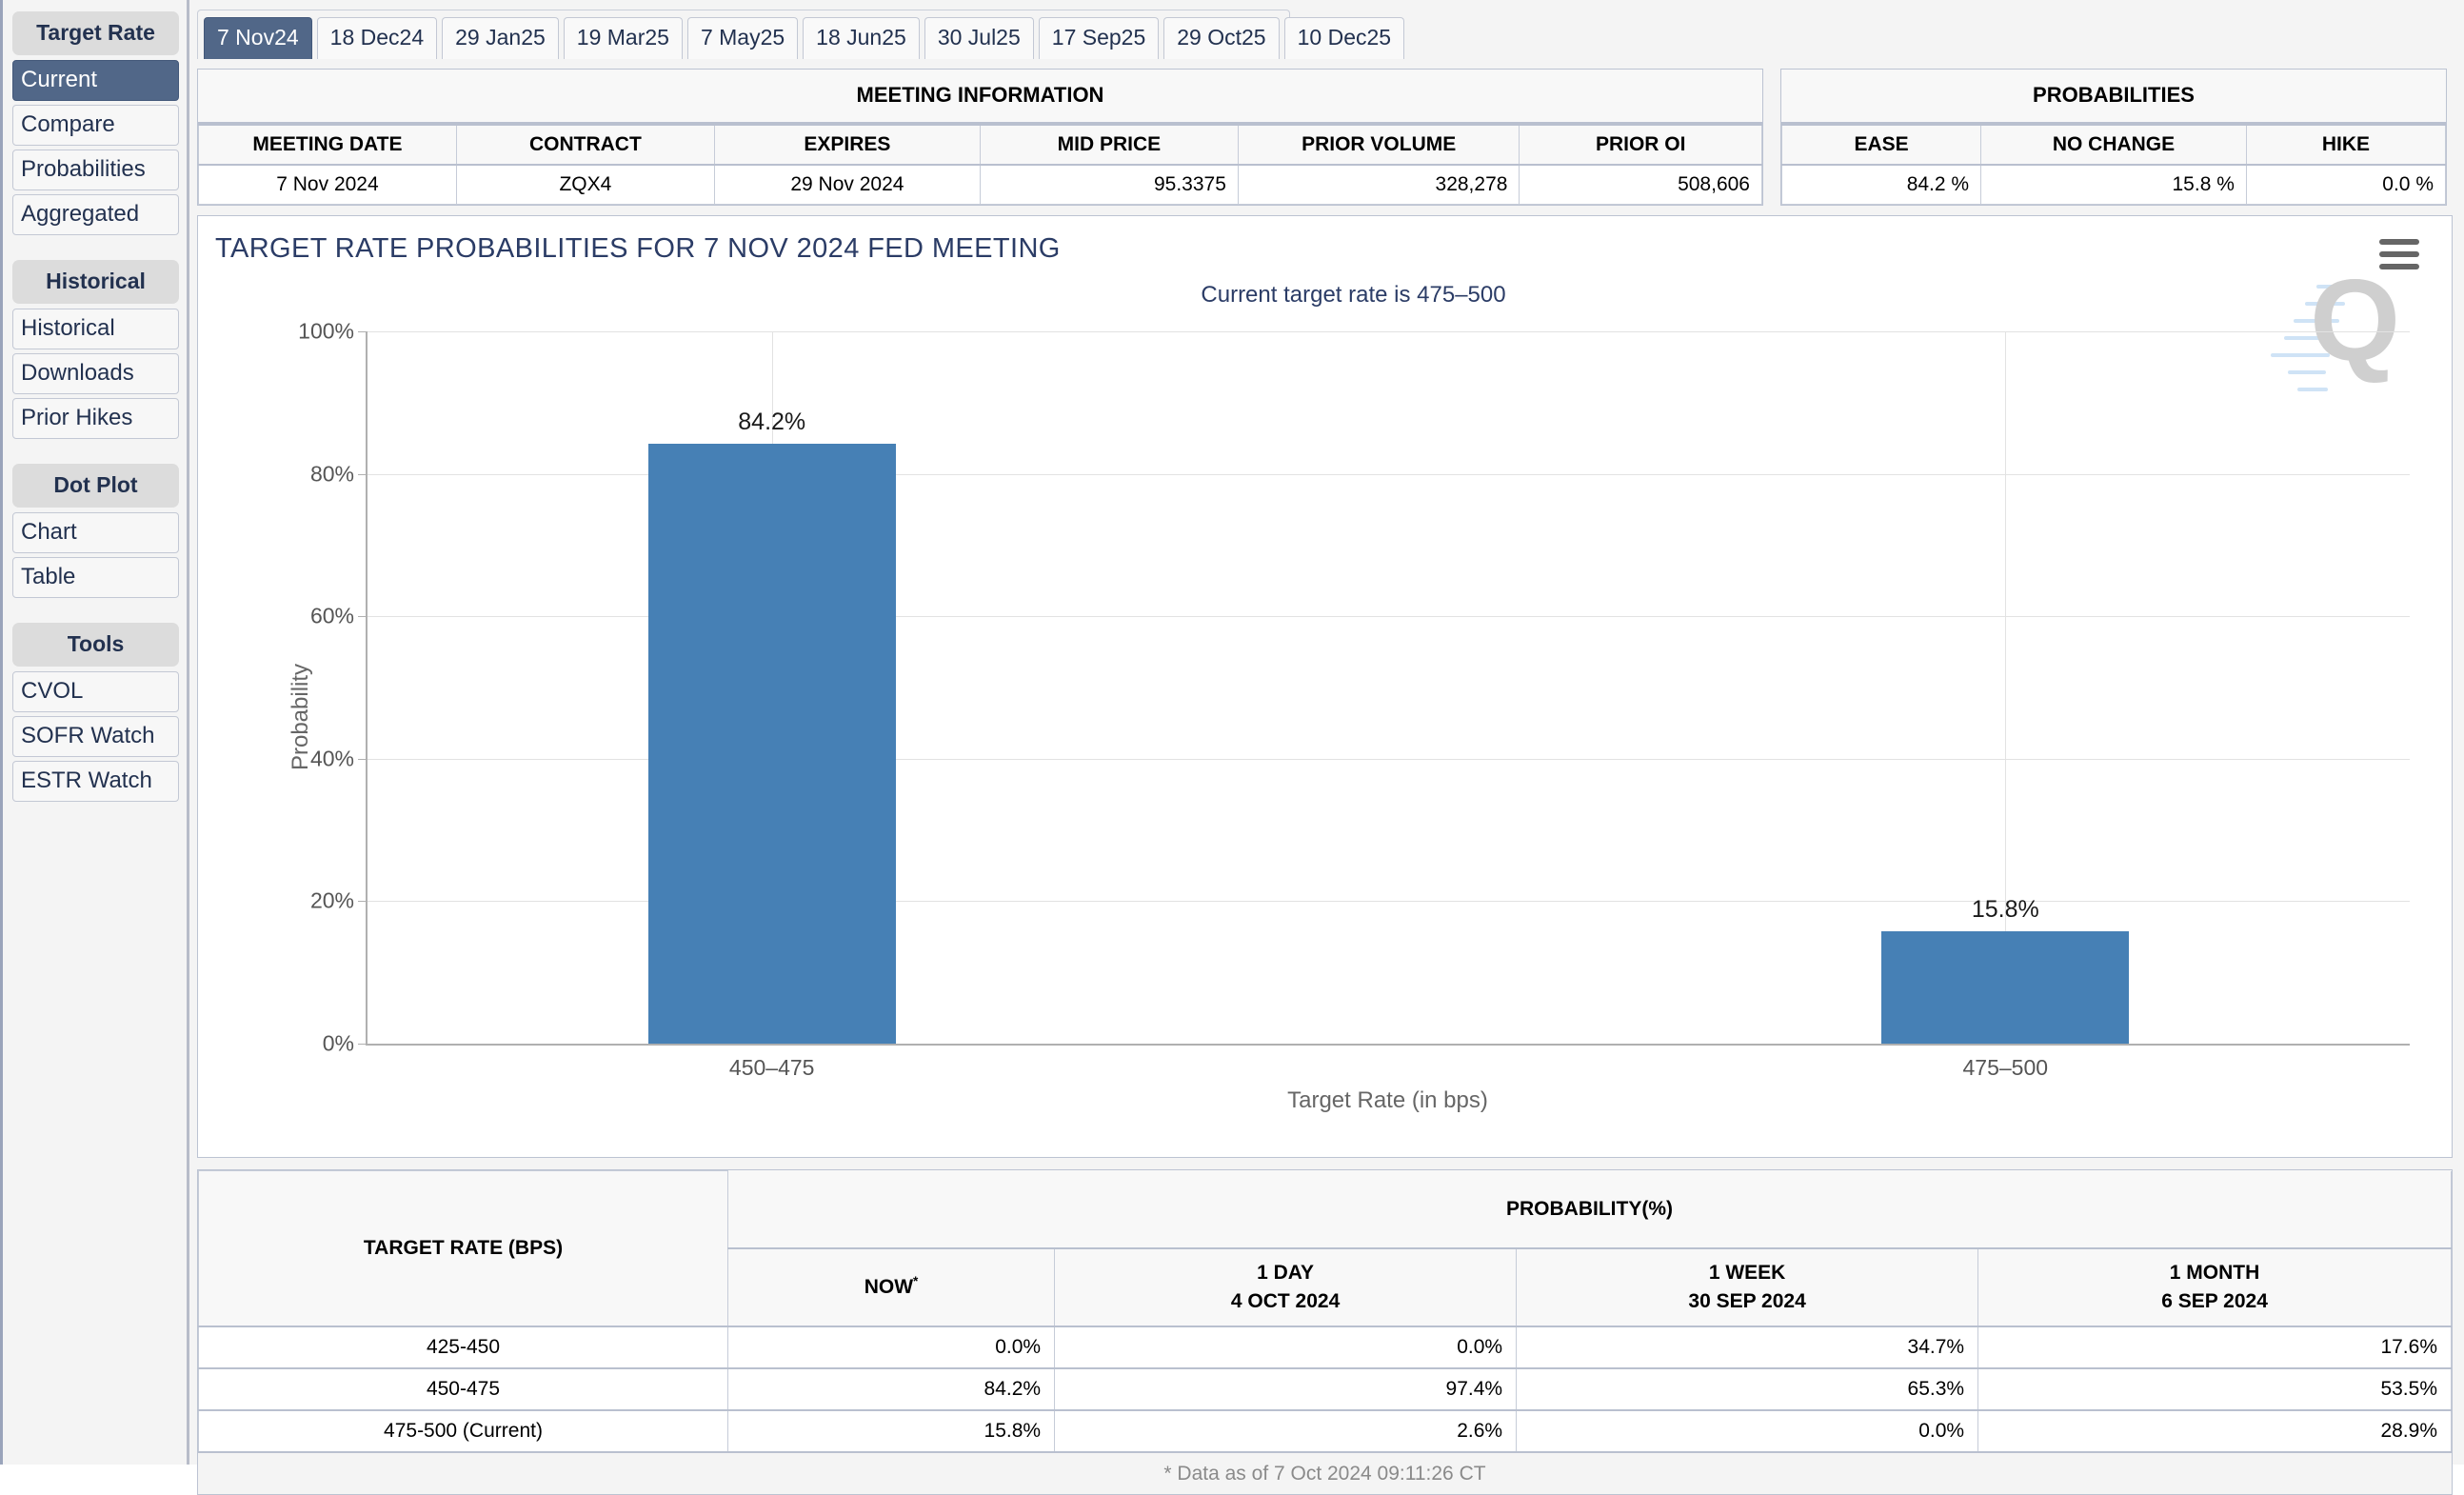 The image size is (2464, 1495). I want to click on chart-x-axis-label: Target Rate (in bps), so click(1387, 1100).